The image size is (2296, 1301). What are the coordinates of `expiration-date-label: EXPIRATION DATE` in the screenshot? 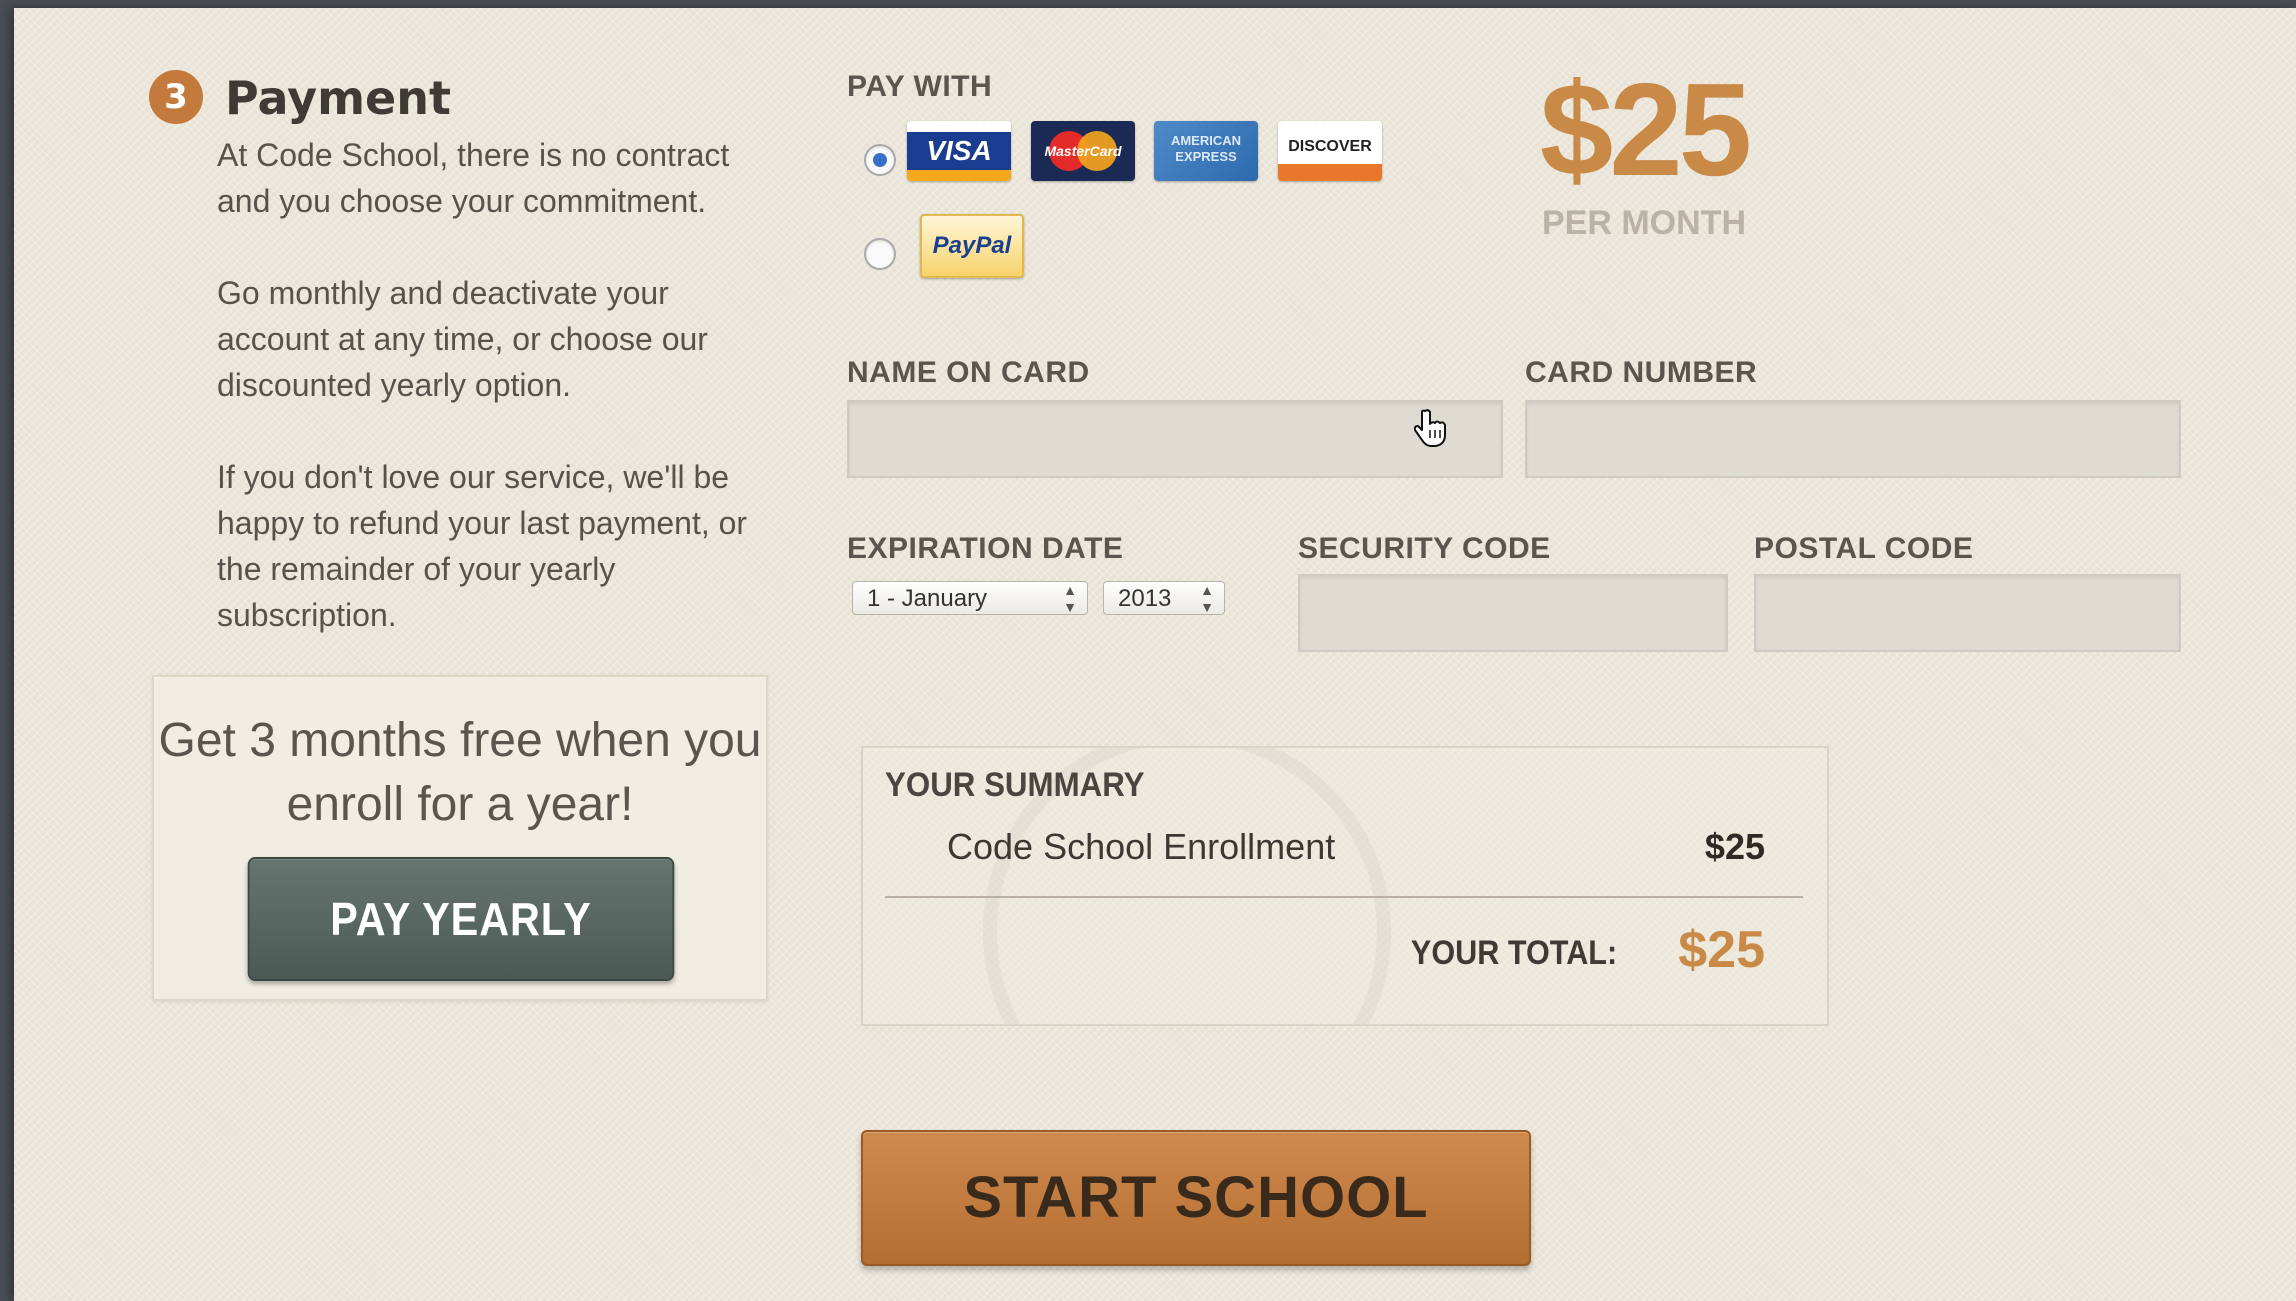 It's located at (985, 548).